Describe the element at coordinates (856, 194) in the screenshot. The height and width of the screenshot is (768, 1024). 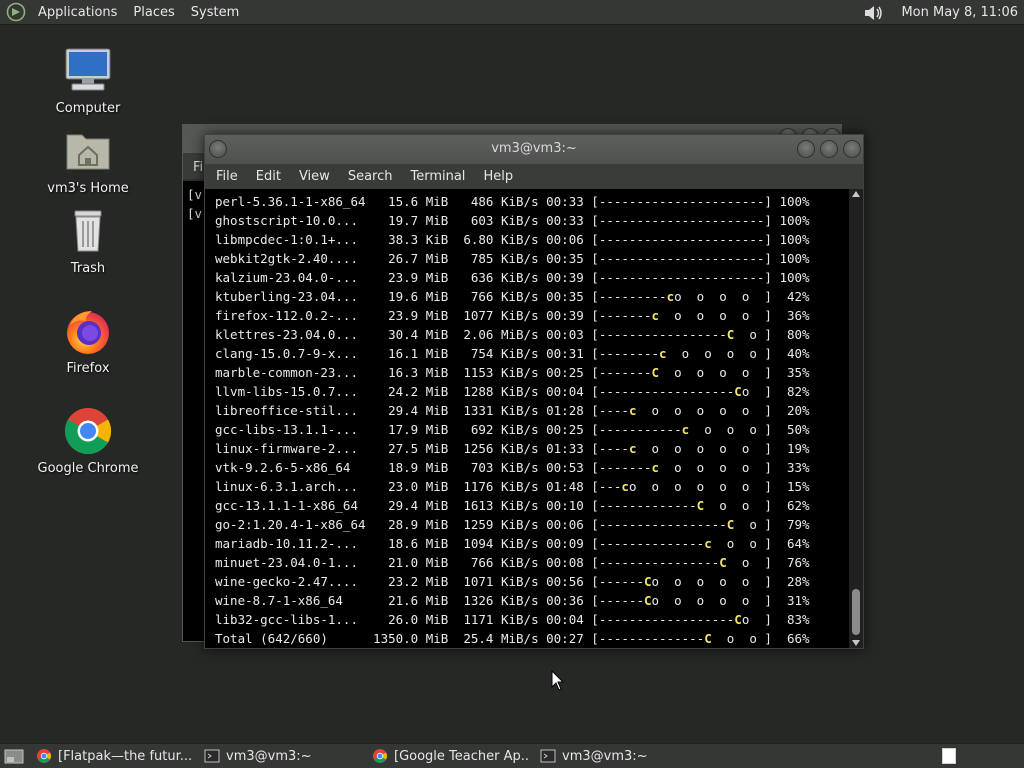
I see `scroll-up-arrow-icon` at that location.